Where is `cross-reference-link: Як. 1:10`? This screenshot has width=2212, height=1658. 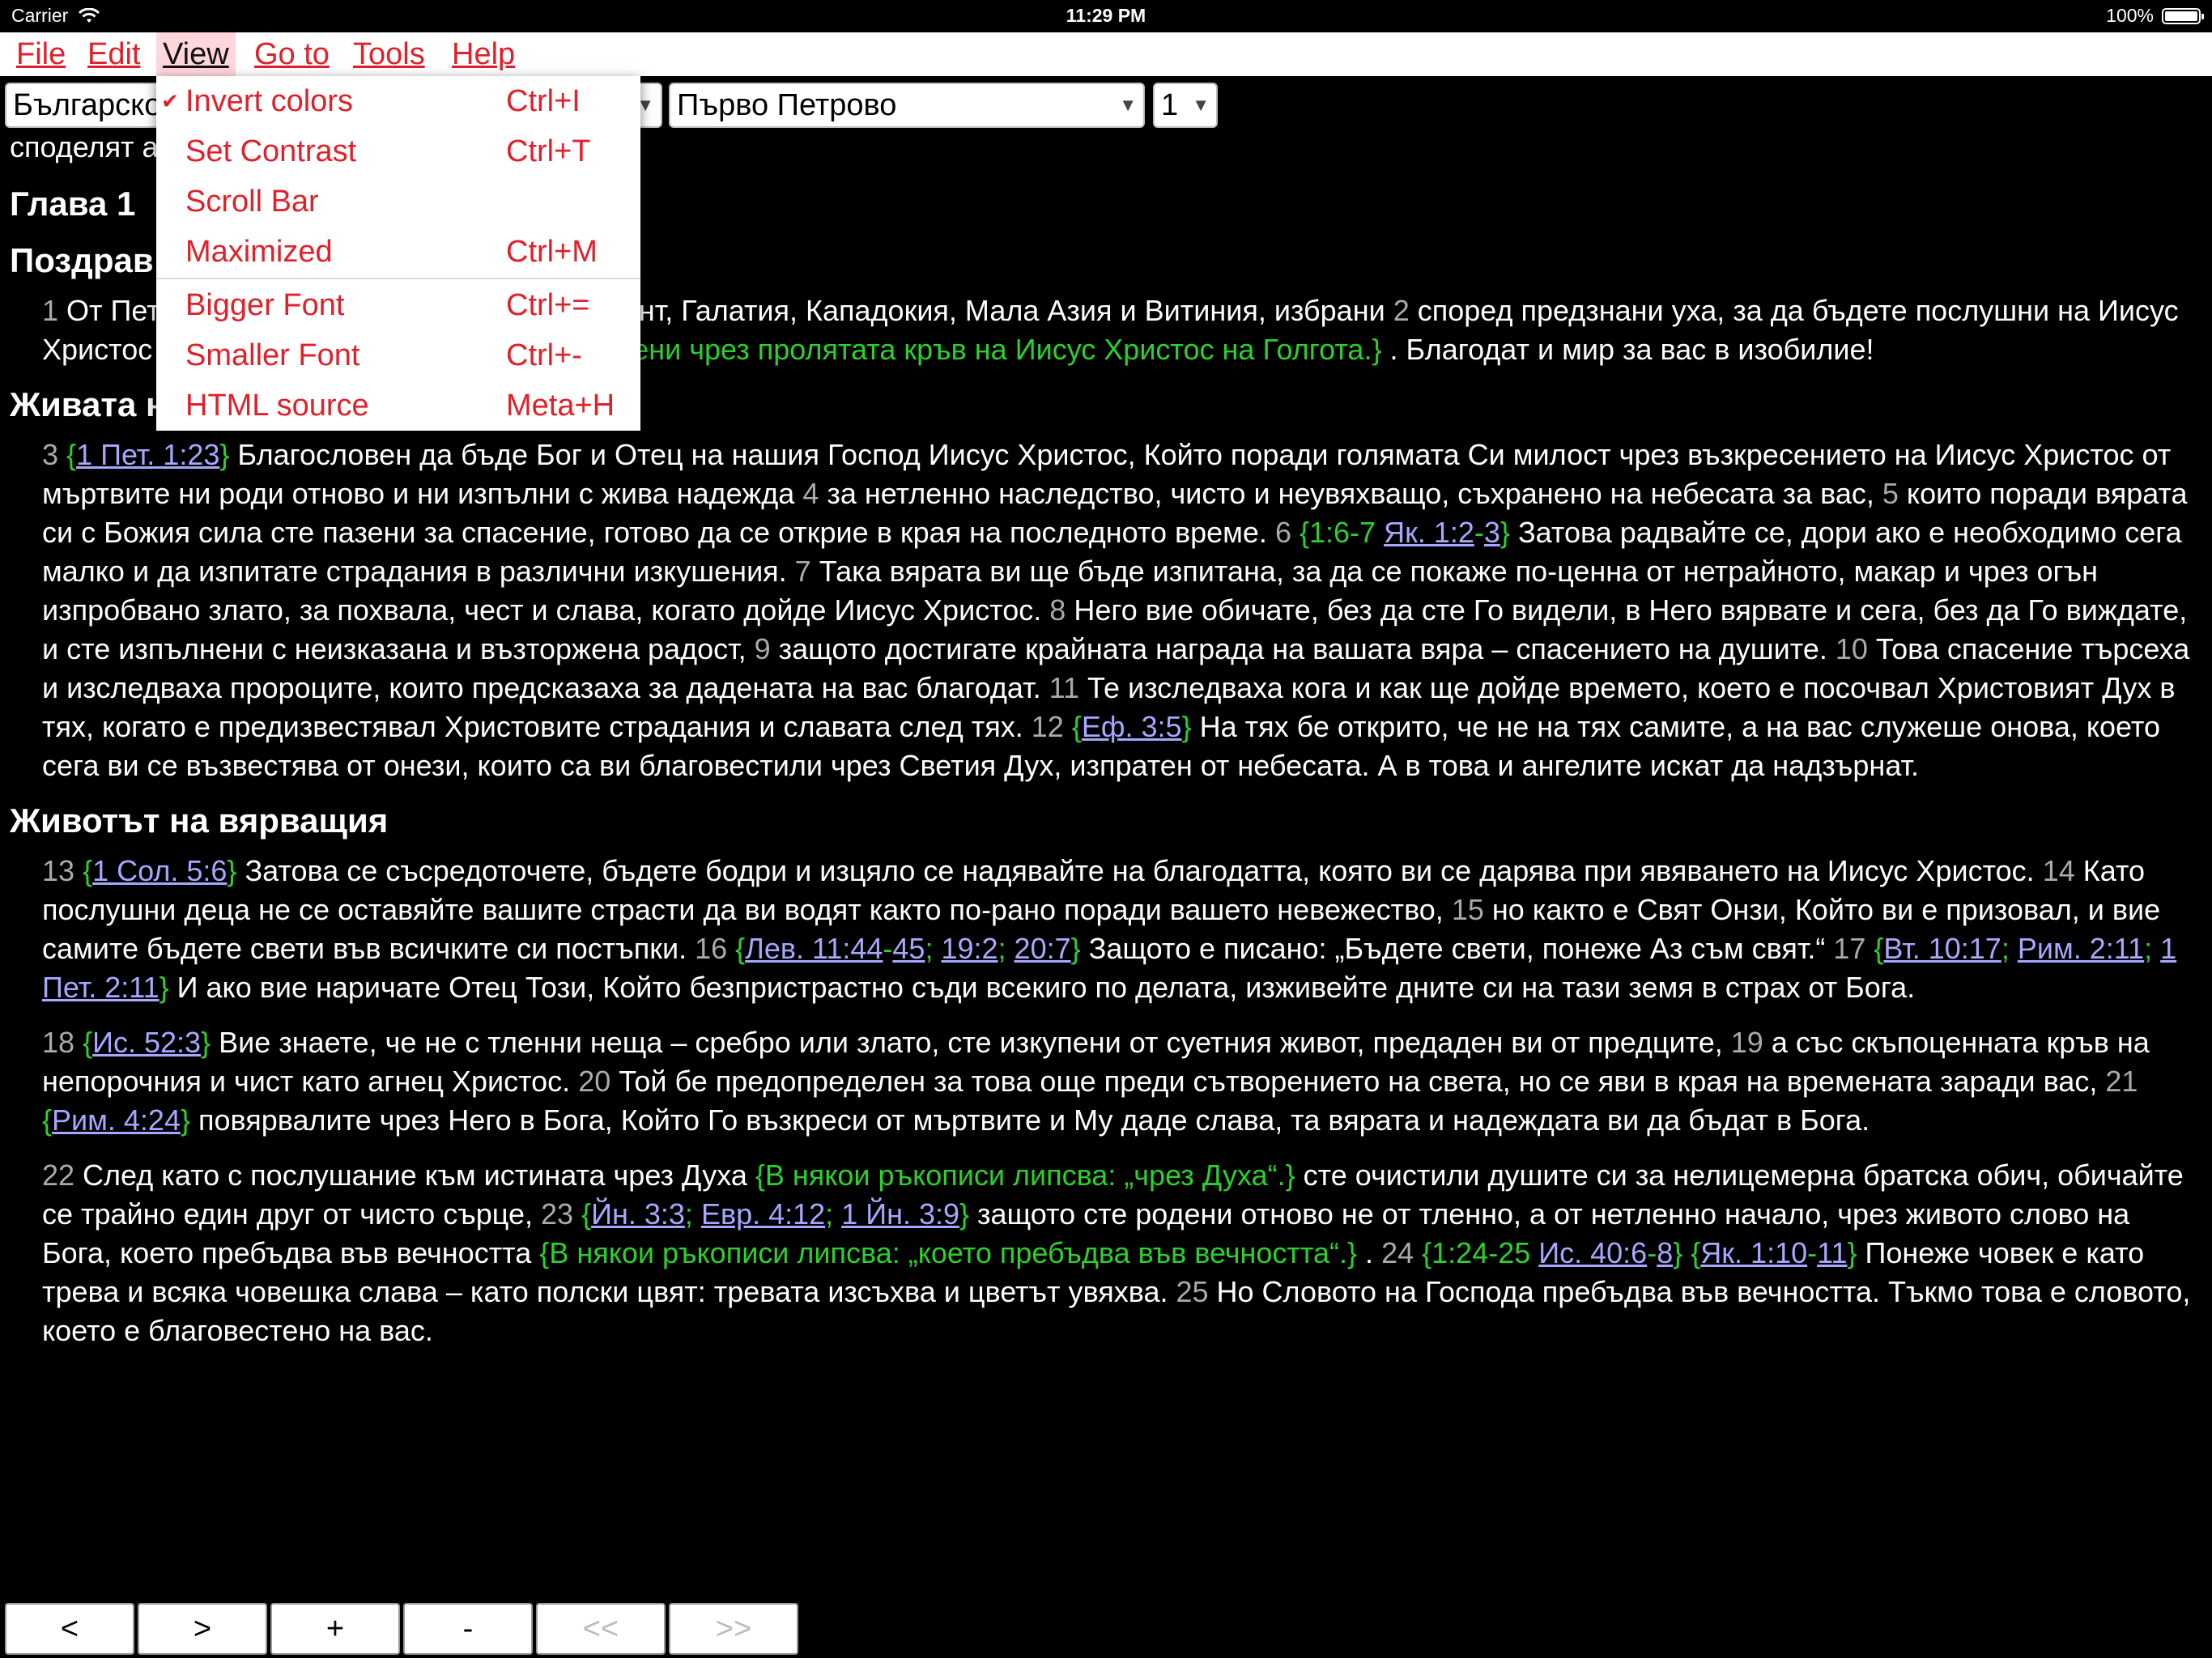 cross-reference-link: Як. 1:10 is located at coordinates (1754, 1252).